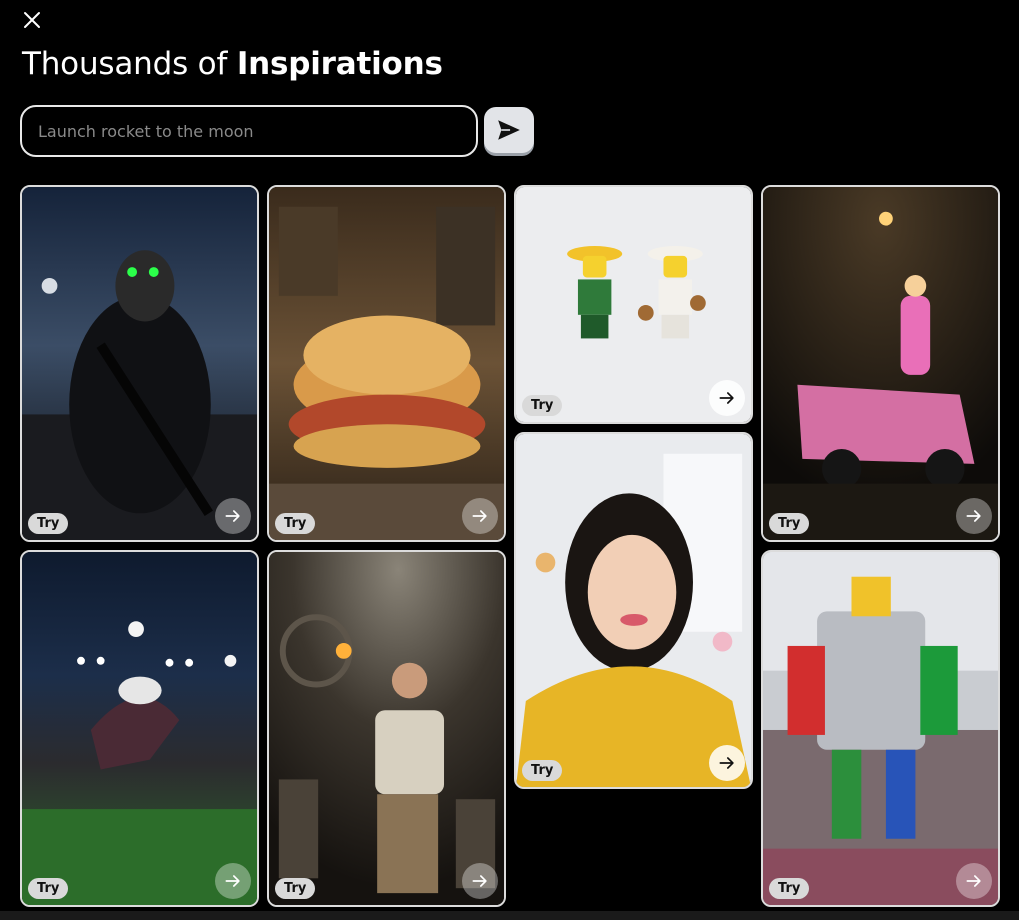  I want to click on title-bold: Inspirations, so click(339, 64).